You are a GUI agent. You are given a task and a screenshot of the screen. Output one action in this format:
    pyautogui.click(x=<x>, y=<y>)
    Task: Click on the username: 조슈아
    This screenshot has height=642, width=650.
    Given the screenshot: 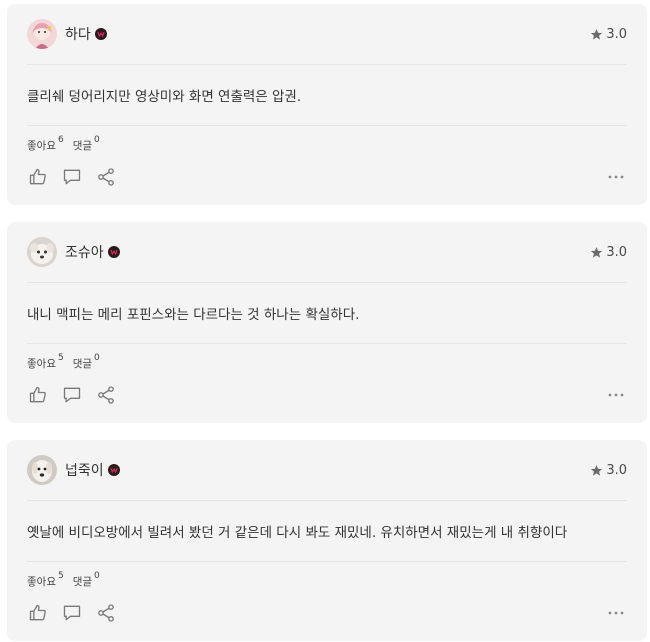 What is the action you would take?
    pyautogui.click(x=84, y=252)
    